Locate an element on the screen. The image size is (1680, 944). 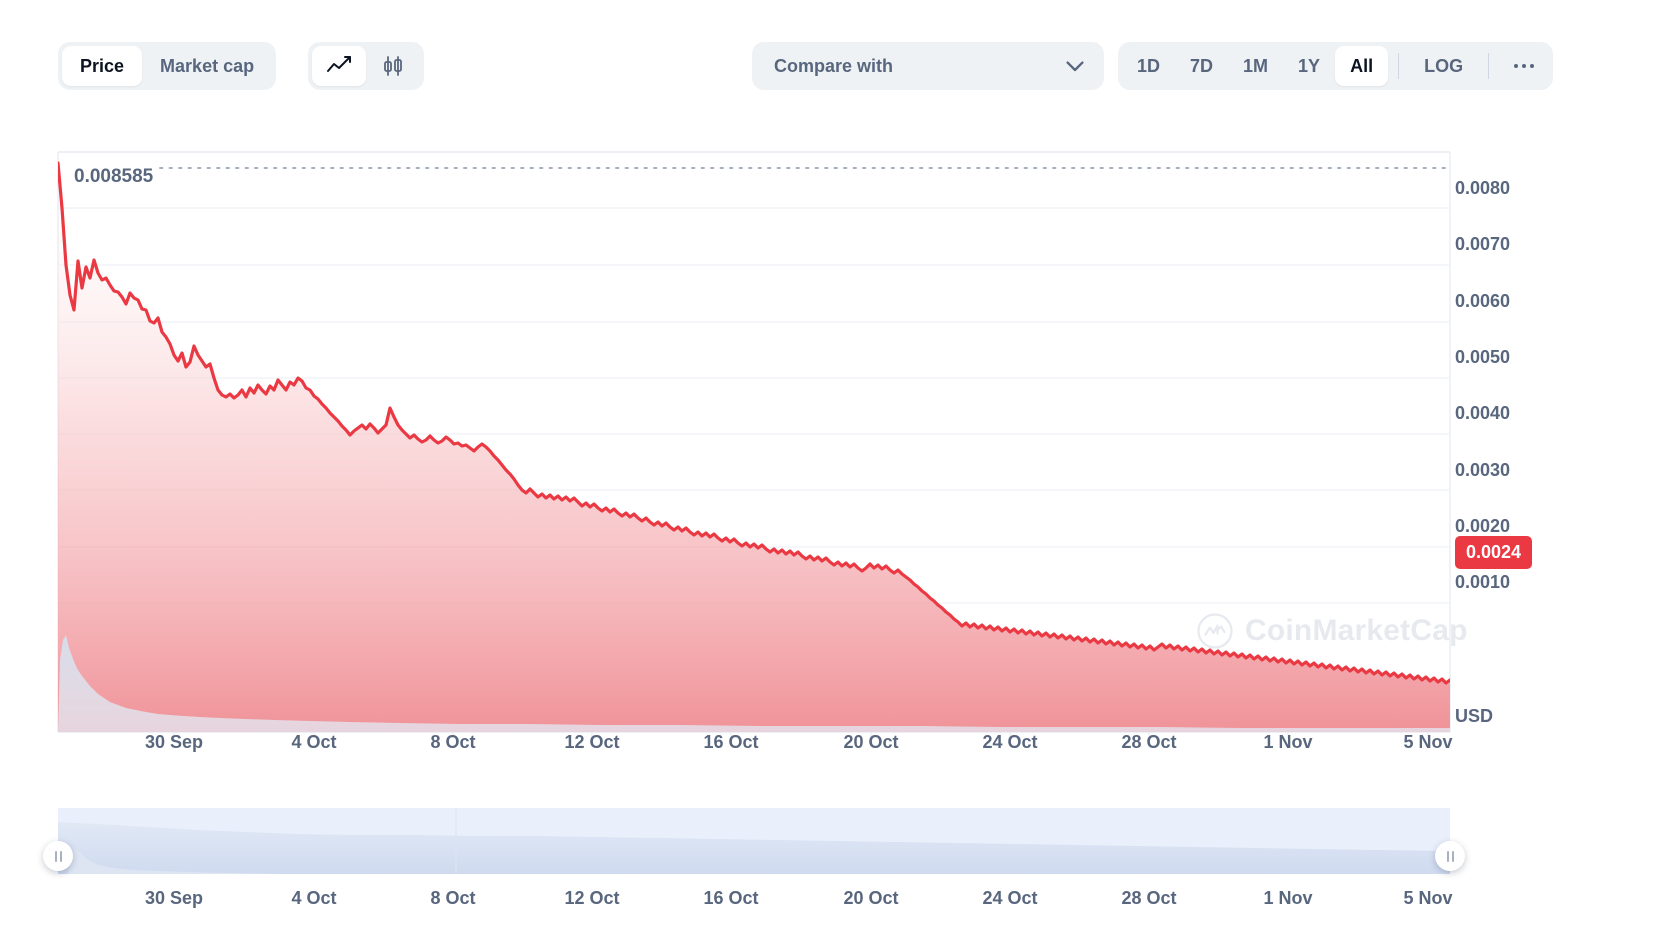
x-tick-9: 5 Nov is located at coordinates (1428, 742).